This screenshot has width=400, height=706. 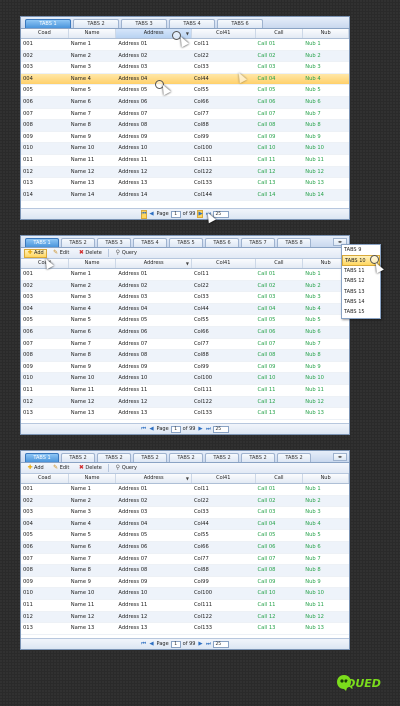 I want to click on last-page-icon: ⏭, so click(x=208, y=429).